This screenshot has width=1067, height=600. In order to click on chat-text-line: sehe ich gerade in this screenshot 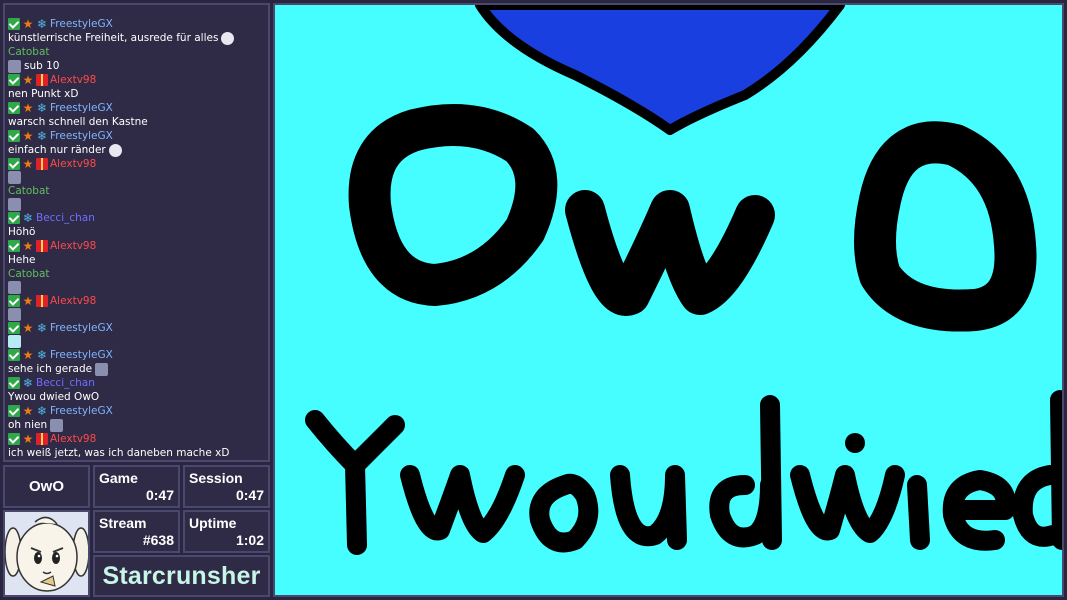, I will do `click(136, 369)`.